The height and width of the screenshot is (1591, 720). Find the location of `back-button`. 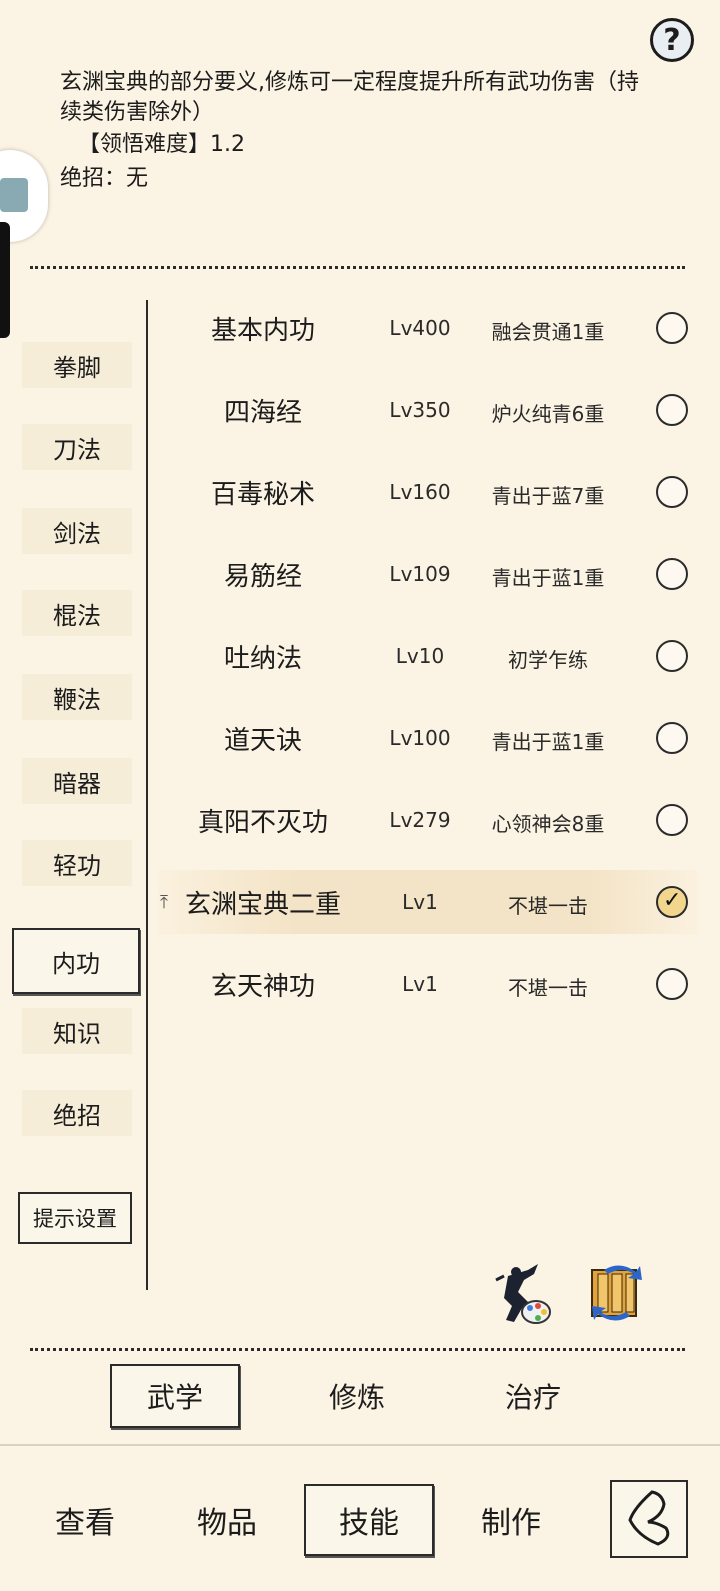

back-button is located at coordinates (649, 1519).